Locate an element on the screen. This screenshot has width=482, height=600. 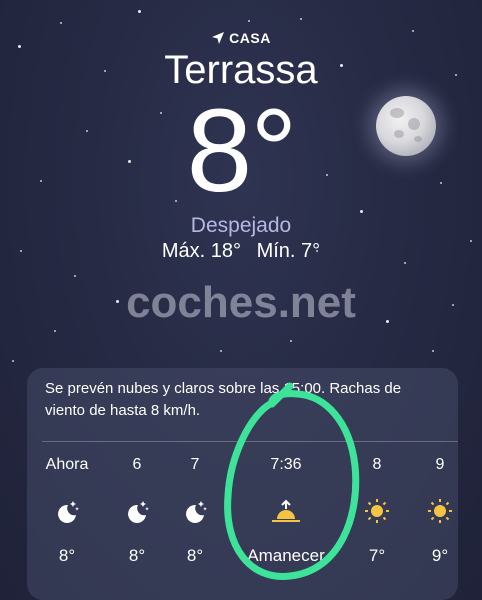
high-low: Máx. 18° Mín. 7° is located at coordinates (241, 251).